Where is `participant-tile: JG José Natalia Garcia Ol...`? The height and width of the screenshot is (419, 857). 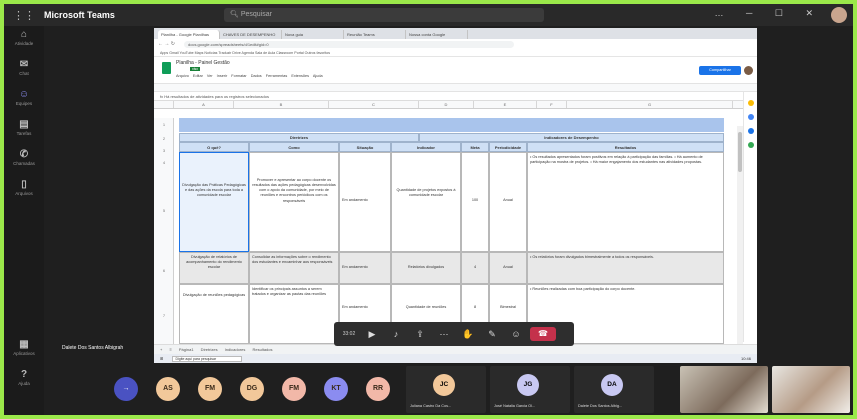 participant-tile: JG José Natalia Garcia Ol... is located at coordinates (530, 389).